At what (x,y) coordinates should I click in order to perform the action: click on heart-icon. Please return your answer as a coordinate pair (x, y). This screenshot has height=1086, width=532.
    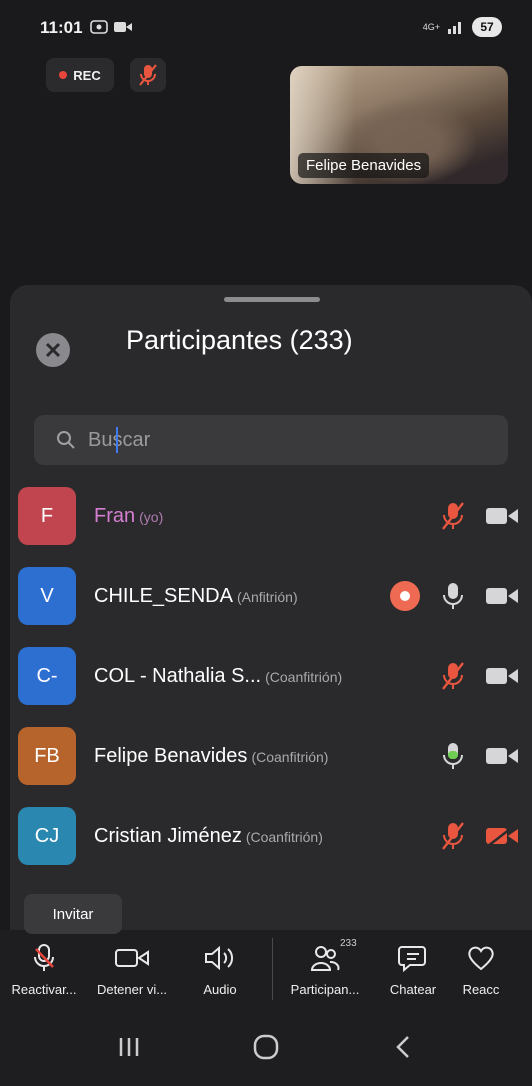
    Looking at the image, I should click on (481, 958).